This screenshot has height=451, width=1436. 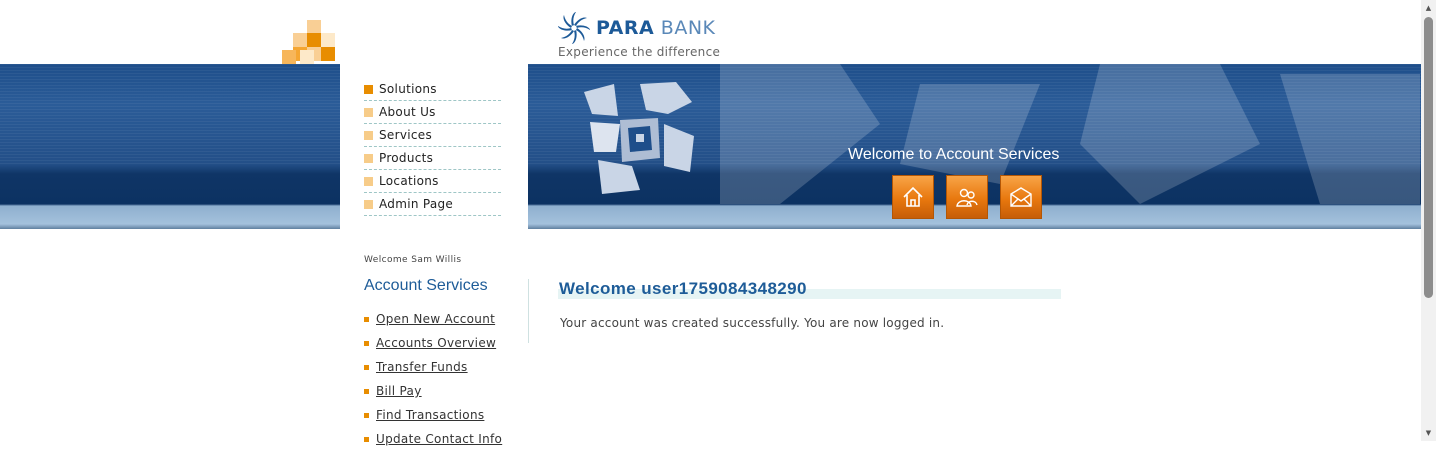 What do you see at coordinates (422, 367) in the screenshot?
I see `transfer-funds-link: Transfer Funds` at bounding box center [422, 367].